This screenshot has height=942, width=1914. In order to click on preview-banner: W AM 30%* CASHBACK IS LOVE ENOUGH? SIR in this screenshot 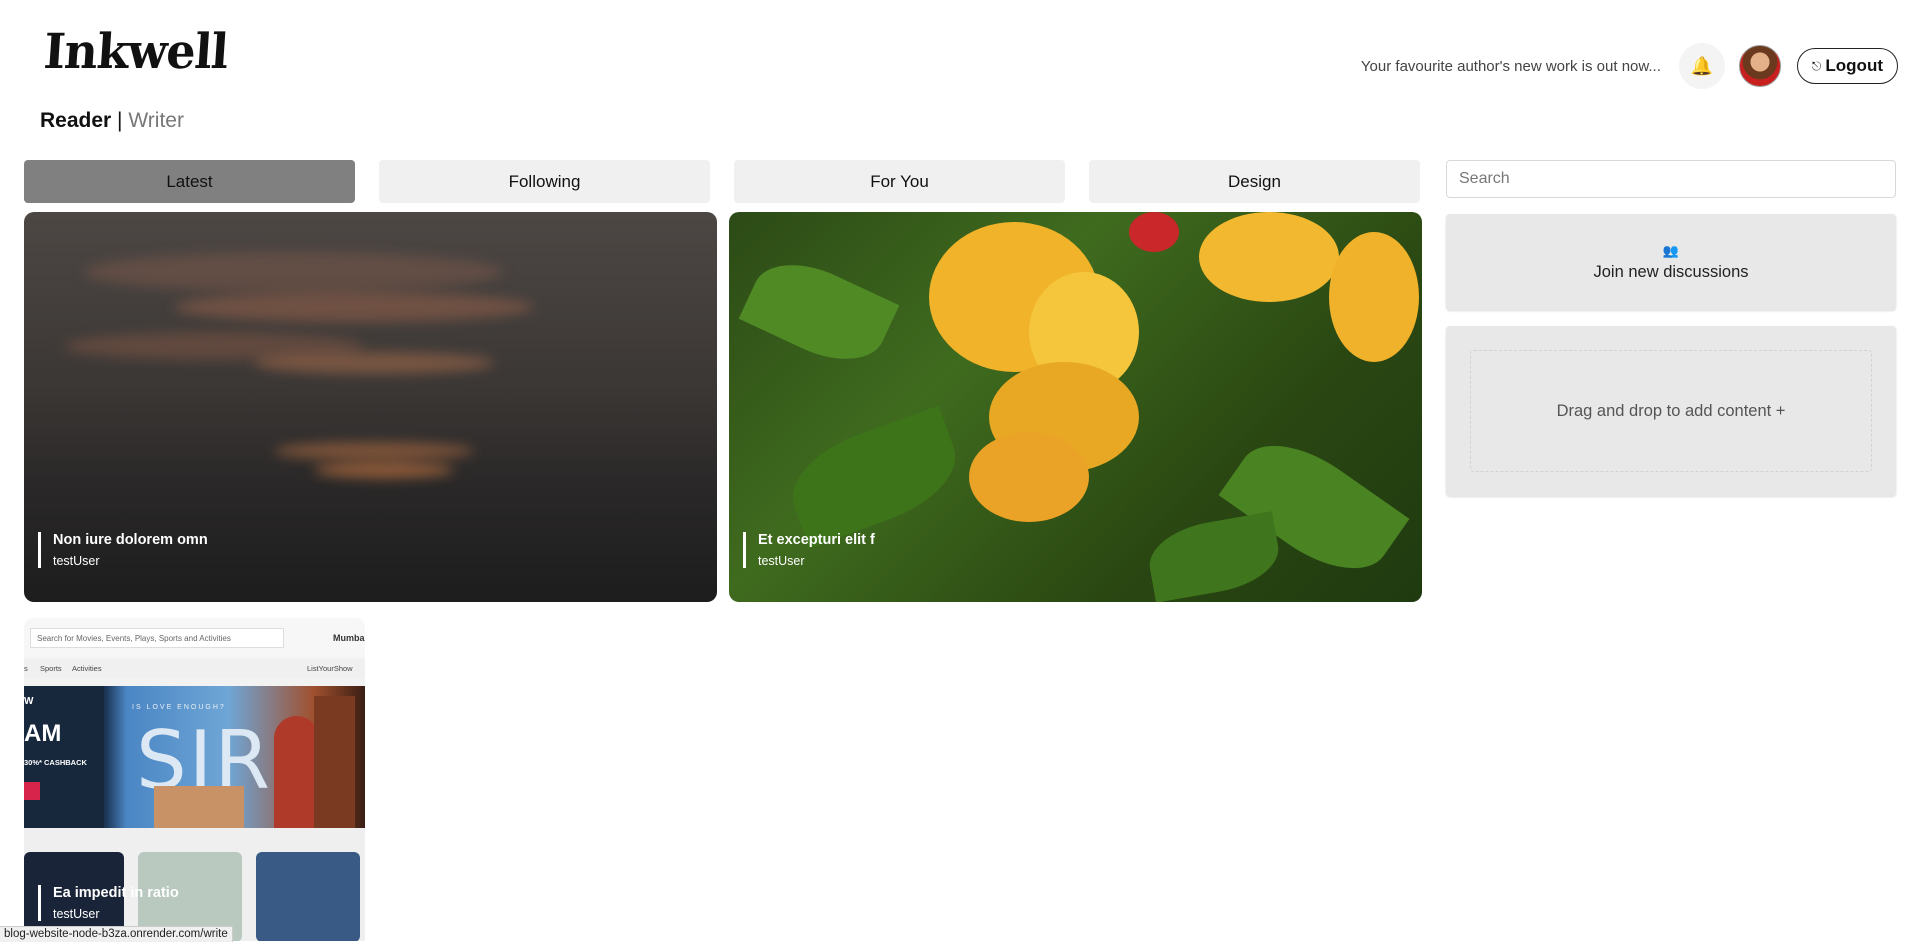, I will do `click(194, 757)`.